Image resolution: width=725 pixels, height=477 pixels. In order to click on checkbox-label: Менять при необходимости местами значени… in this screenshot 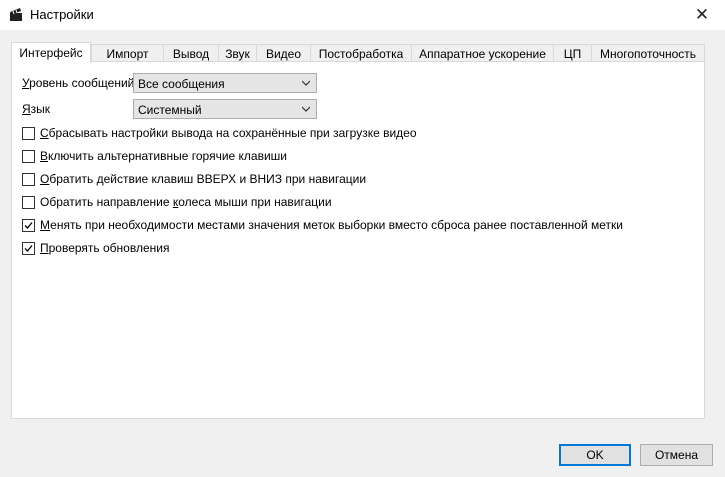, I will do `click(331, 225)`.